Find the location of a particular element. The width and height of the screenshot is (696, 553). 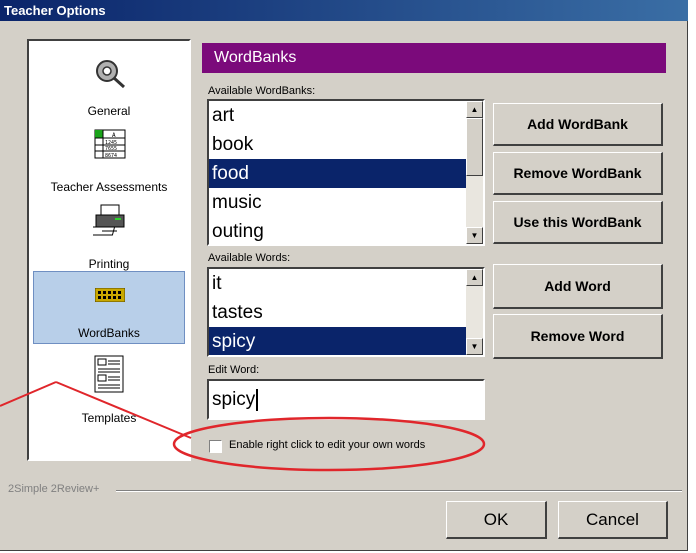

annotation-ellipse is located at coordinates (329, 444).